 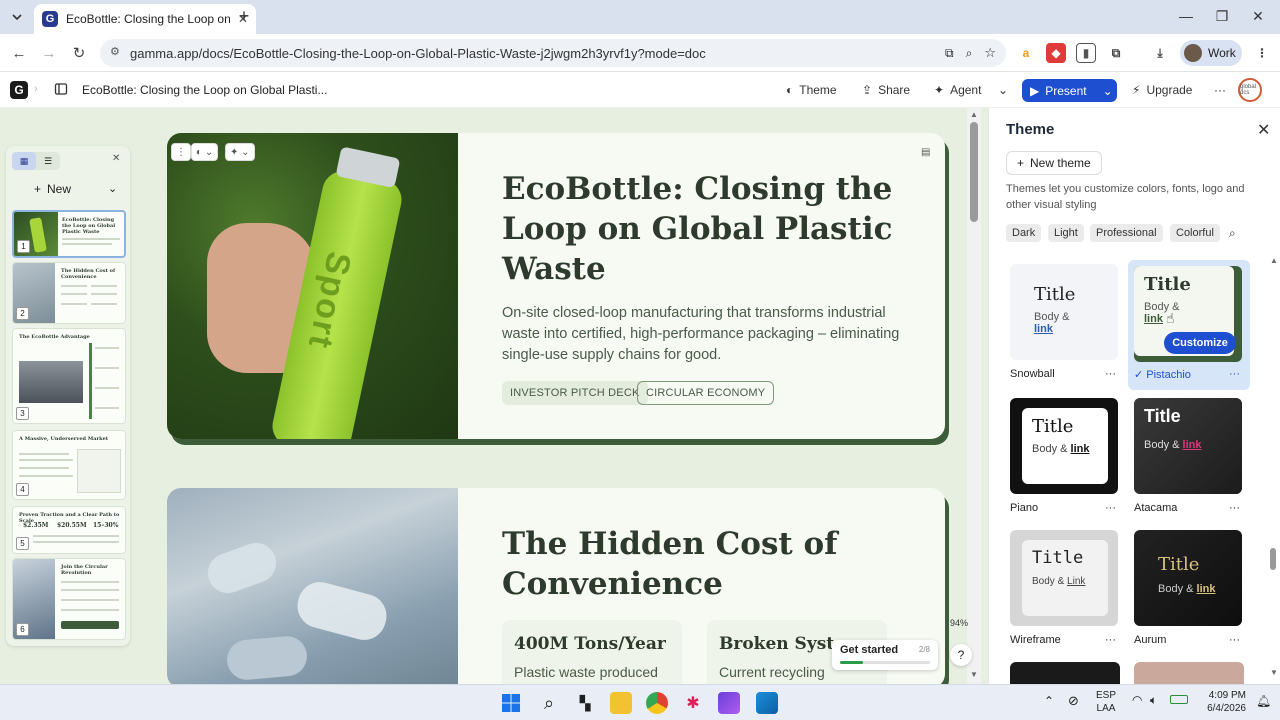 What do you see at coordinates (1211, 702) in the screenshot?
I see `clock: 4:09 PM 6/4/2026` at bounding box center [1211, 702].